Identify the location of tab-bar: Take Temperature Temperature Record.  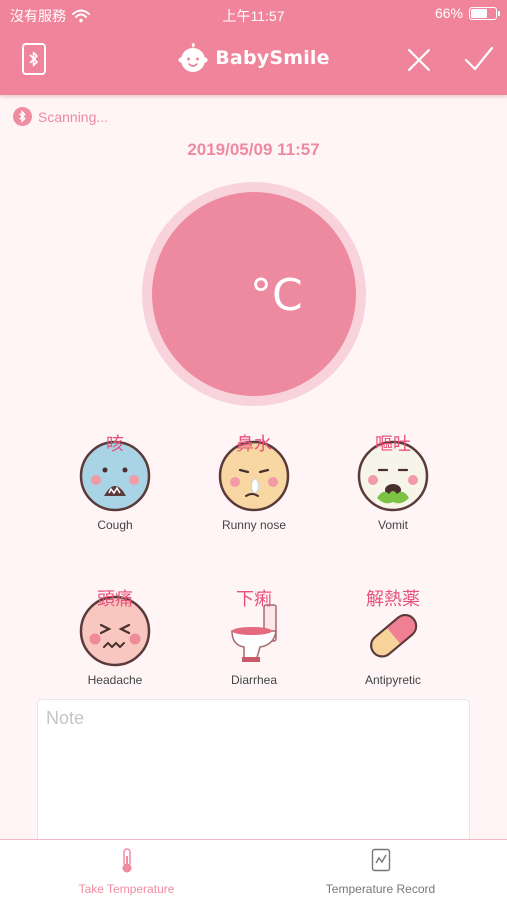
(253, 869).